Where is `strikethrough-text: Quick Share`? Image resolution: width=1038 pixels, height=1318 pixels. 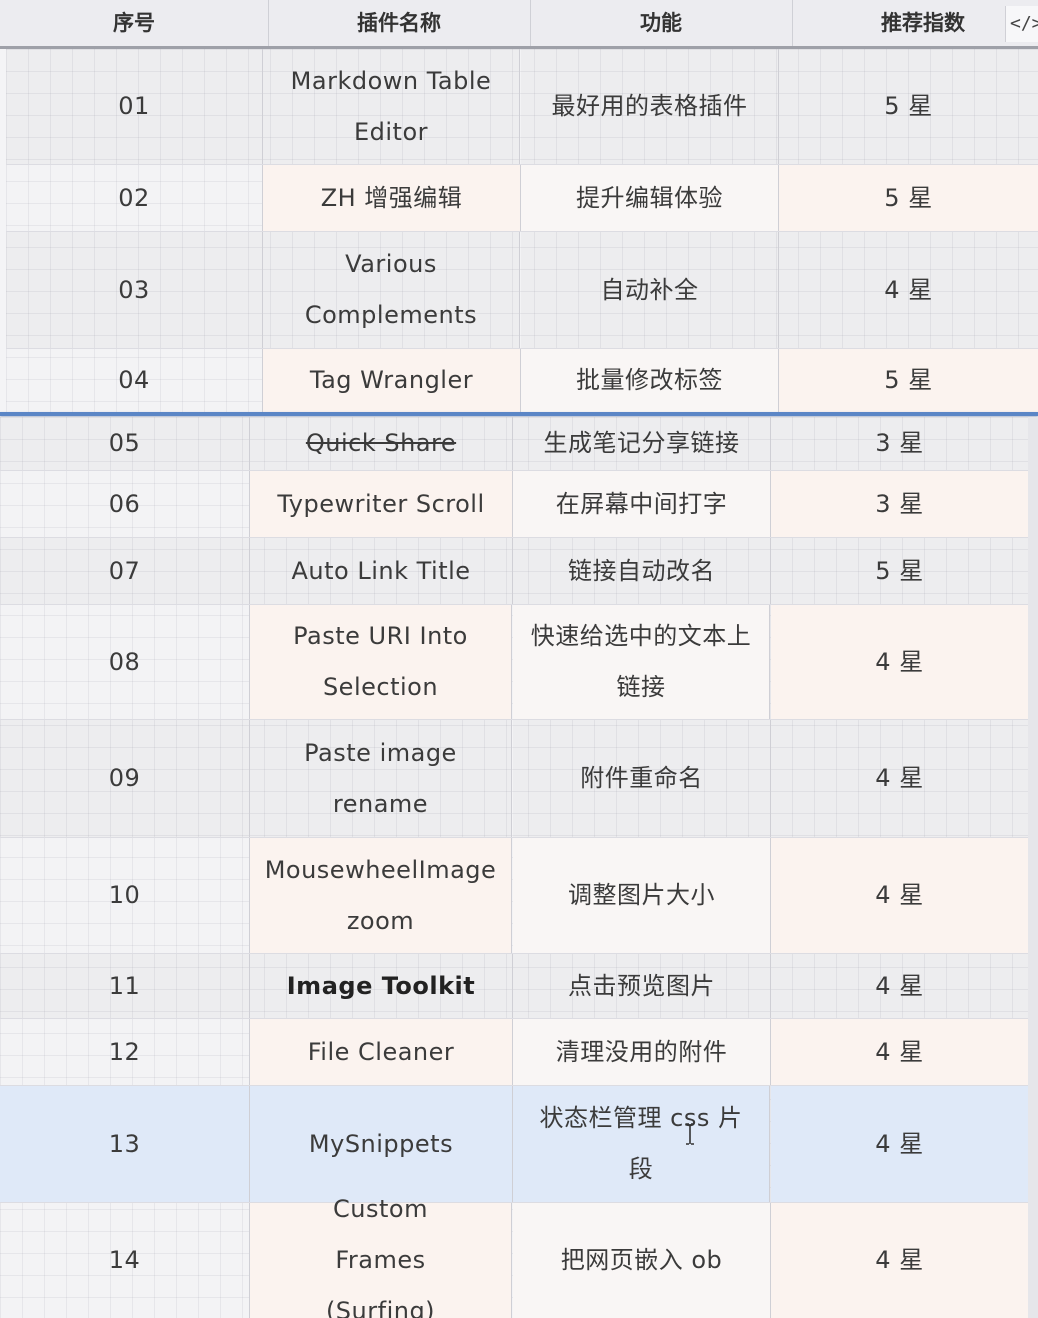 strikethrough-text: Quick Share is located at coordinates (381, 443).